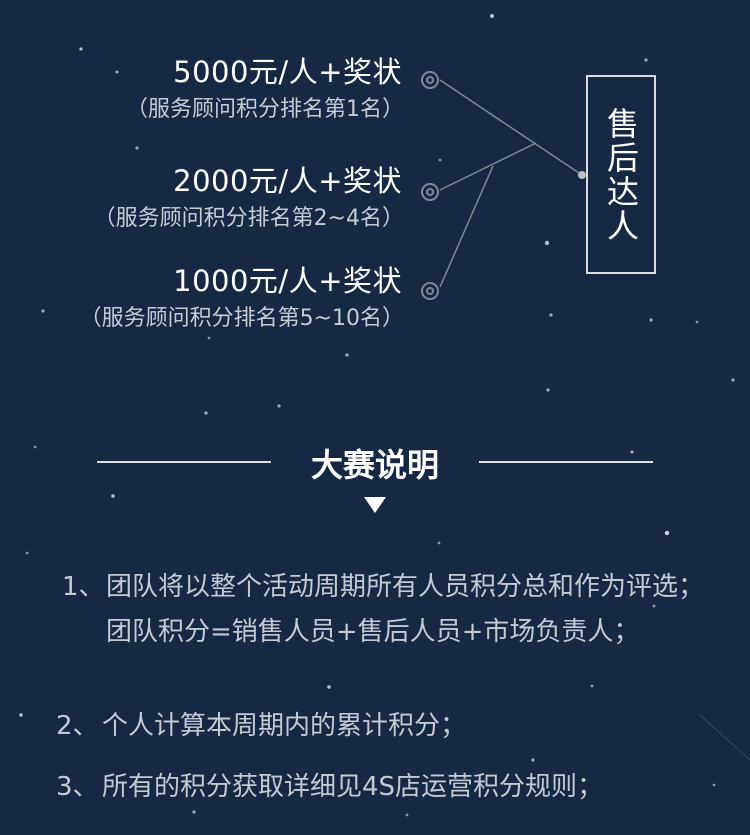 This screenshot has height=835, width=750. I want to click on rule-3-text: 所有的积分获取详细见4S店运营积分规则；, so click(353, 787).